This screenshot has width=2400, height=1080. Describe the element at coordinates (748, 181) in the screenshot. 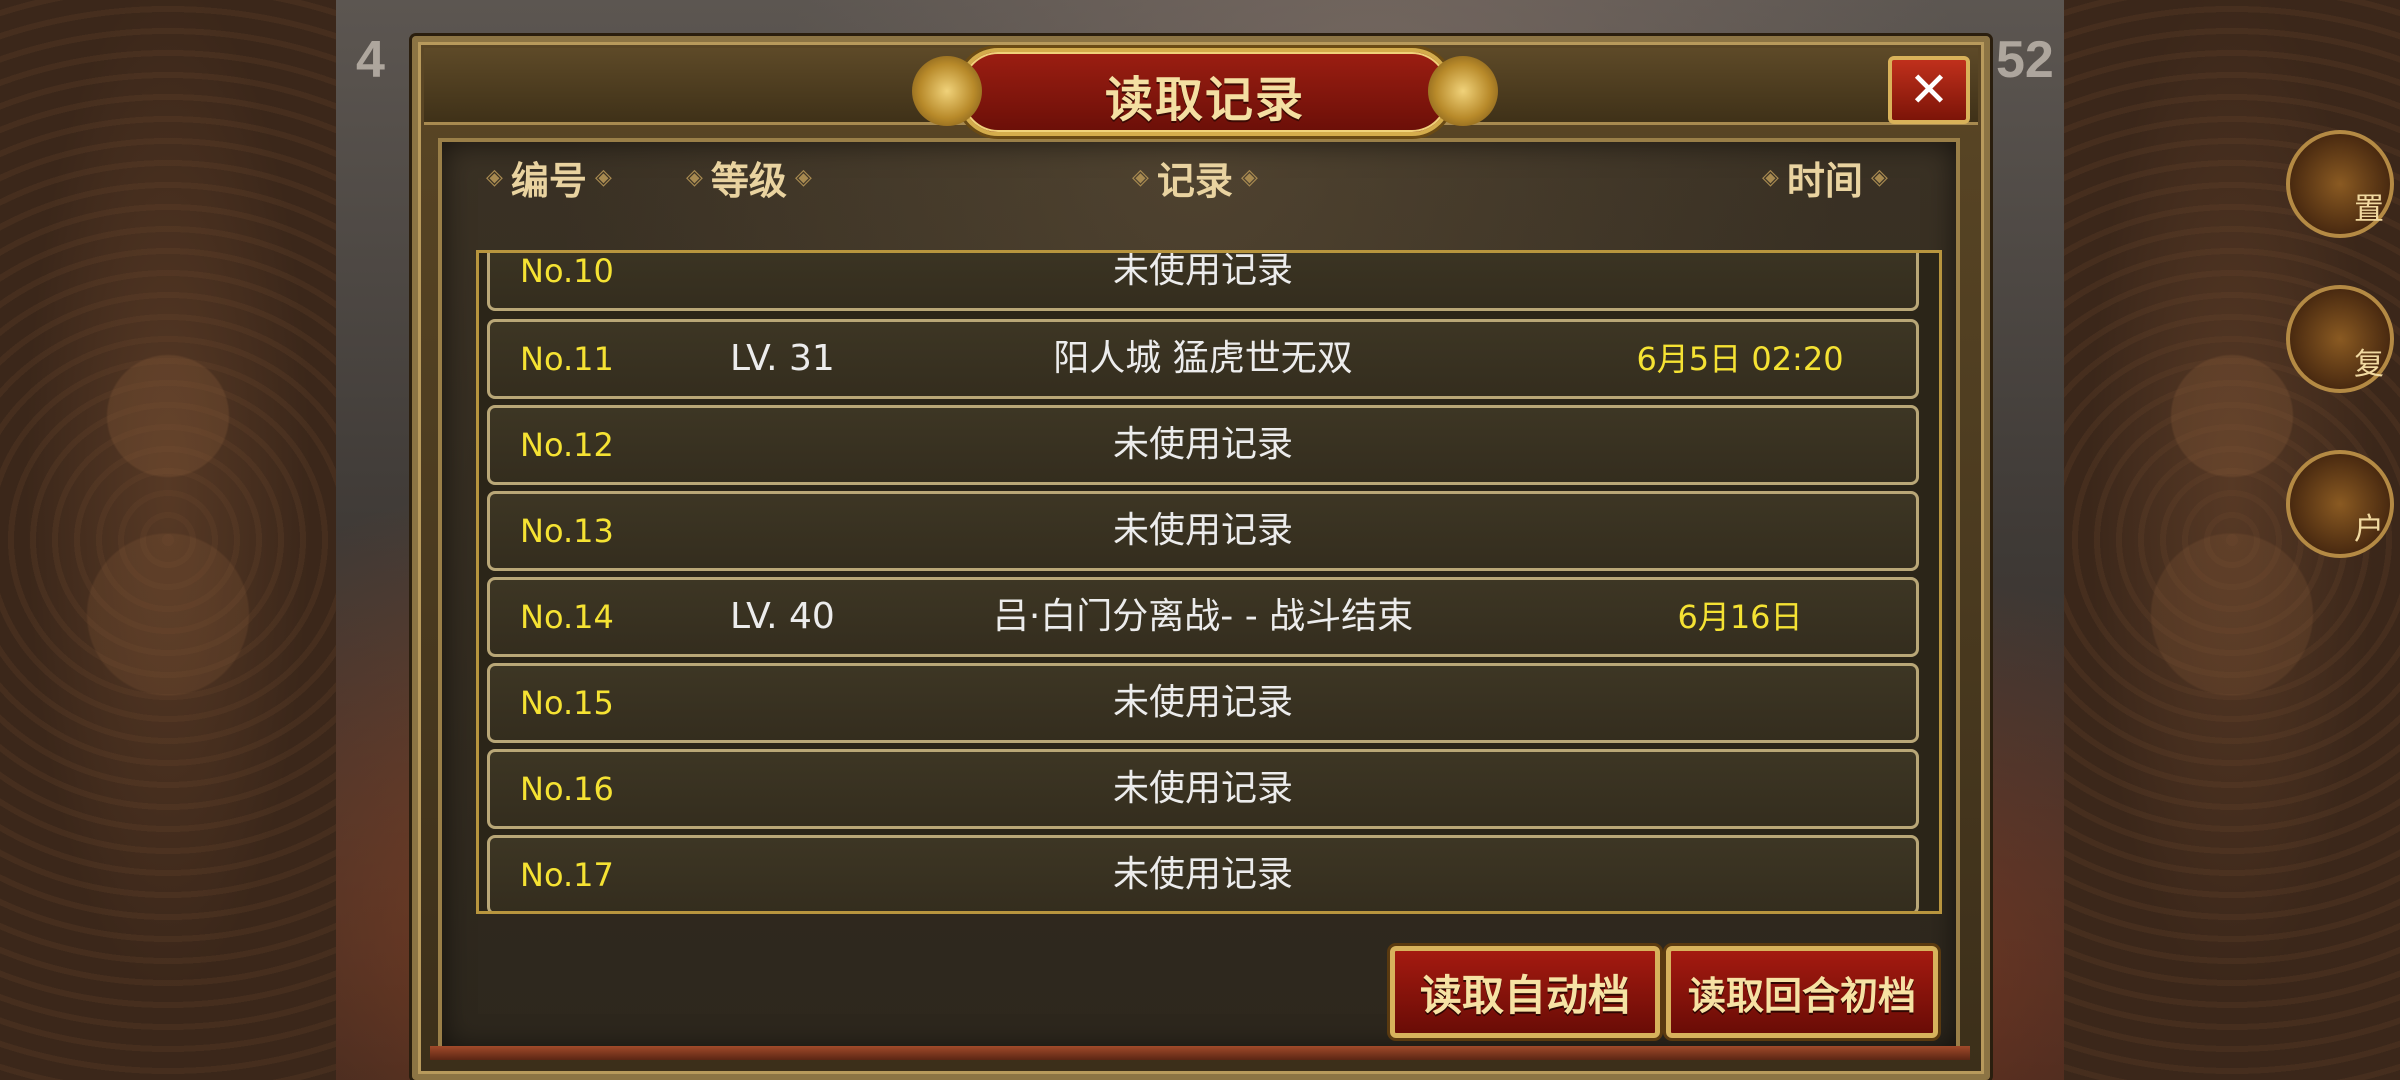

I see `column-header-label: 等级` at that location.